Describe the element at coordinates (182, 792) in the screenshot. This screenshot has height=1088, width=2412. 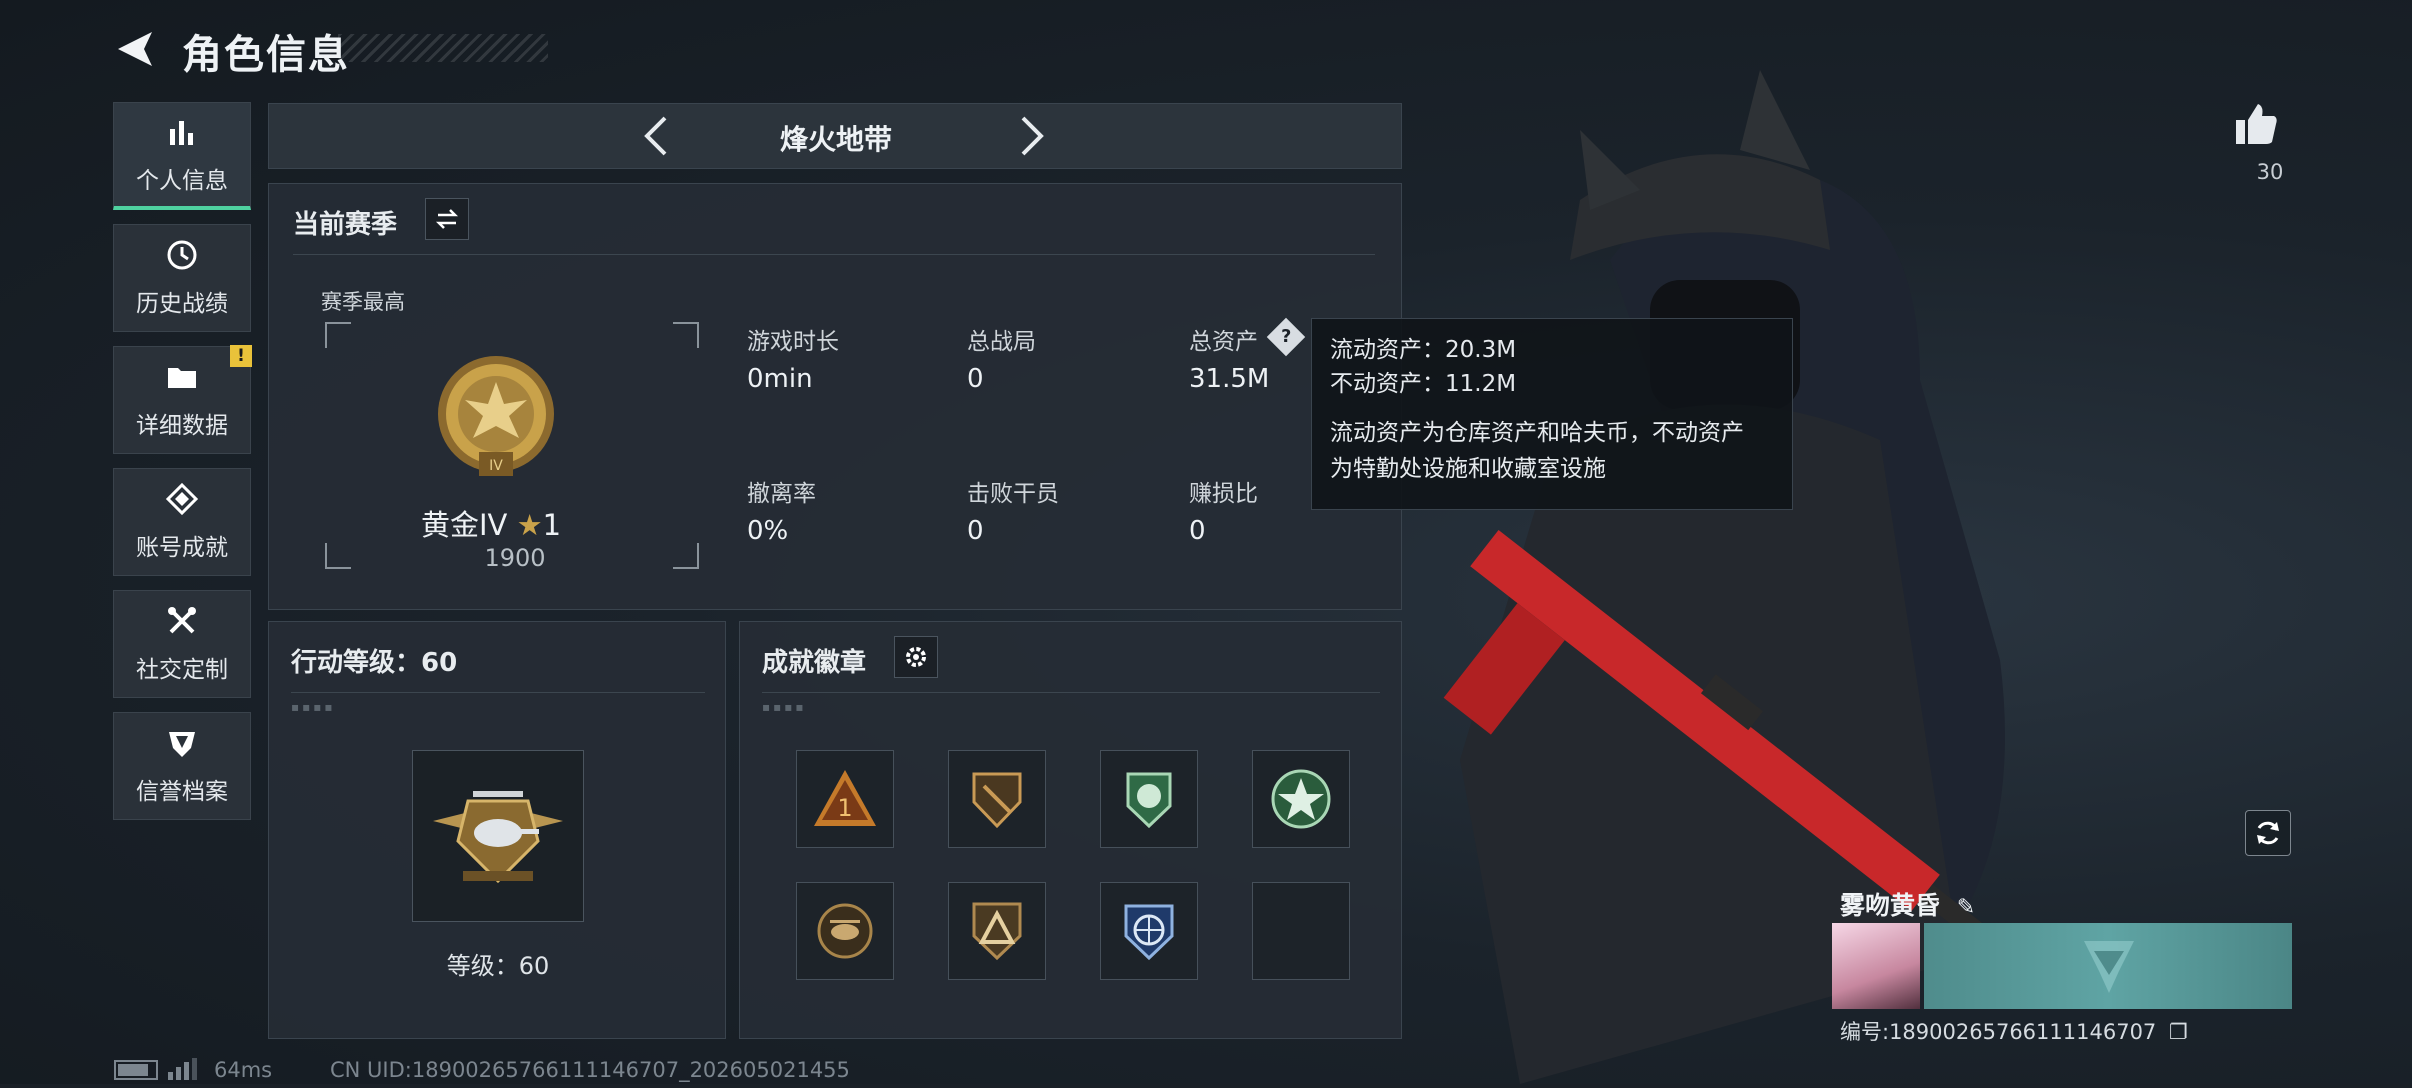
I see `nav-label: 信誉档案` at that location.